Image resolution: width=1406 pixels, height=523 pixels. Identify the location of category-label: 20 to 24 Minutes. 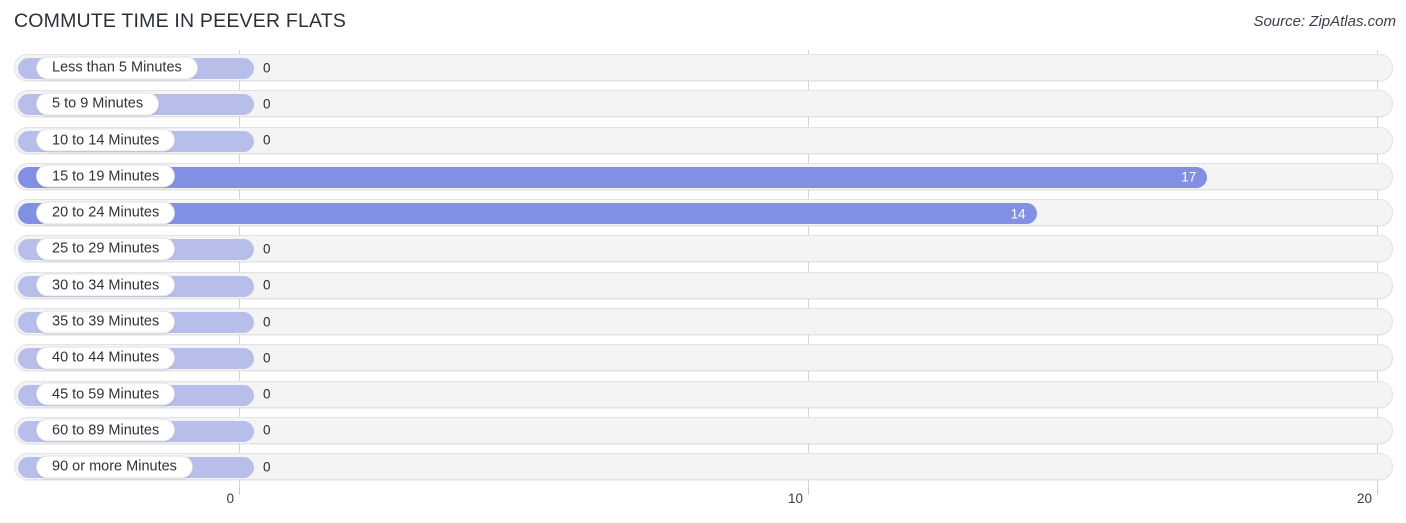
(106, 213).